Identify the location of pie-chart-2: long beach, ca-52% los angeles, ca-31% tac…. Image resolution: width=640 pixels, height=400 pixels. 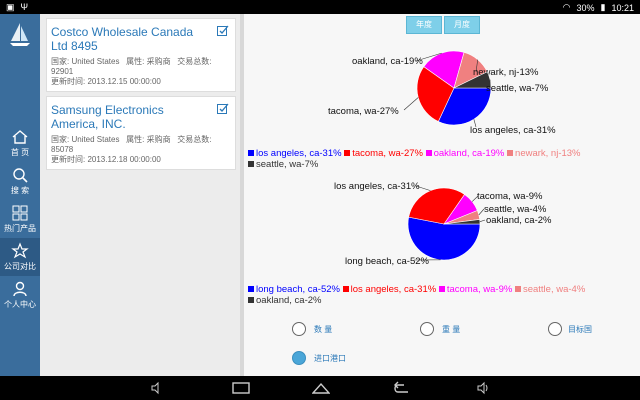
(443, 224).